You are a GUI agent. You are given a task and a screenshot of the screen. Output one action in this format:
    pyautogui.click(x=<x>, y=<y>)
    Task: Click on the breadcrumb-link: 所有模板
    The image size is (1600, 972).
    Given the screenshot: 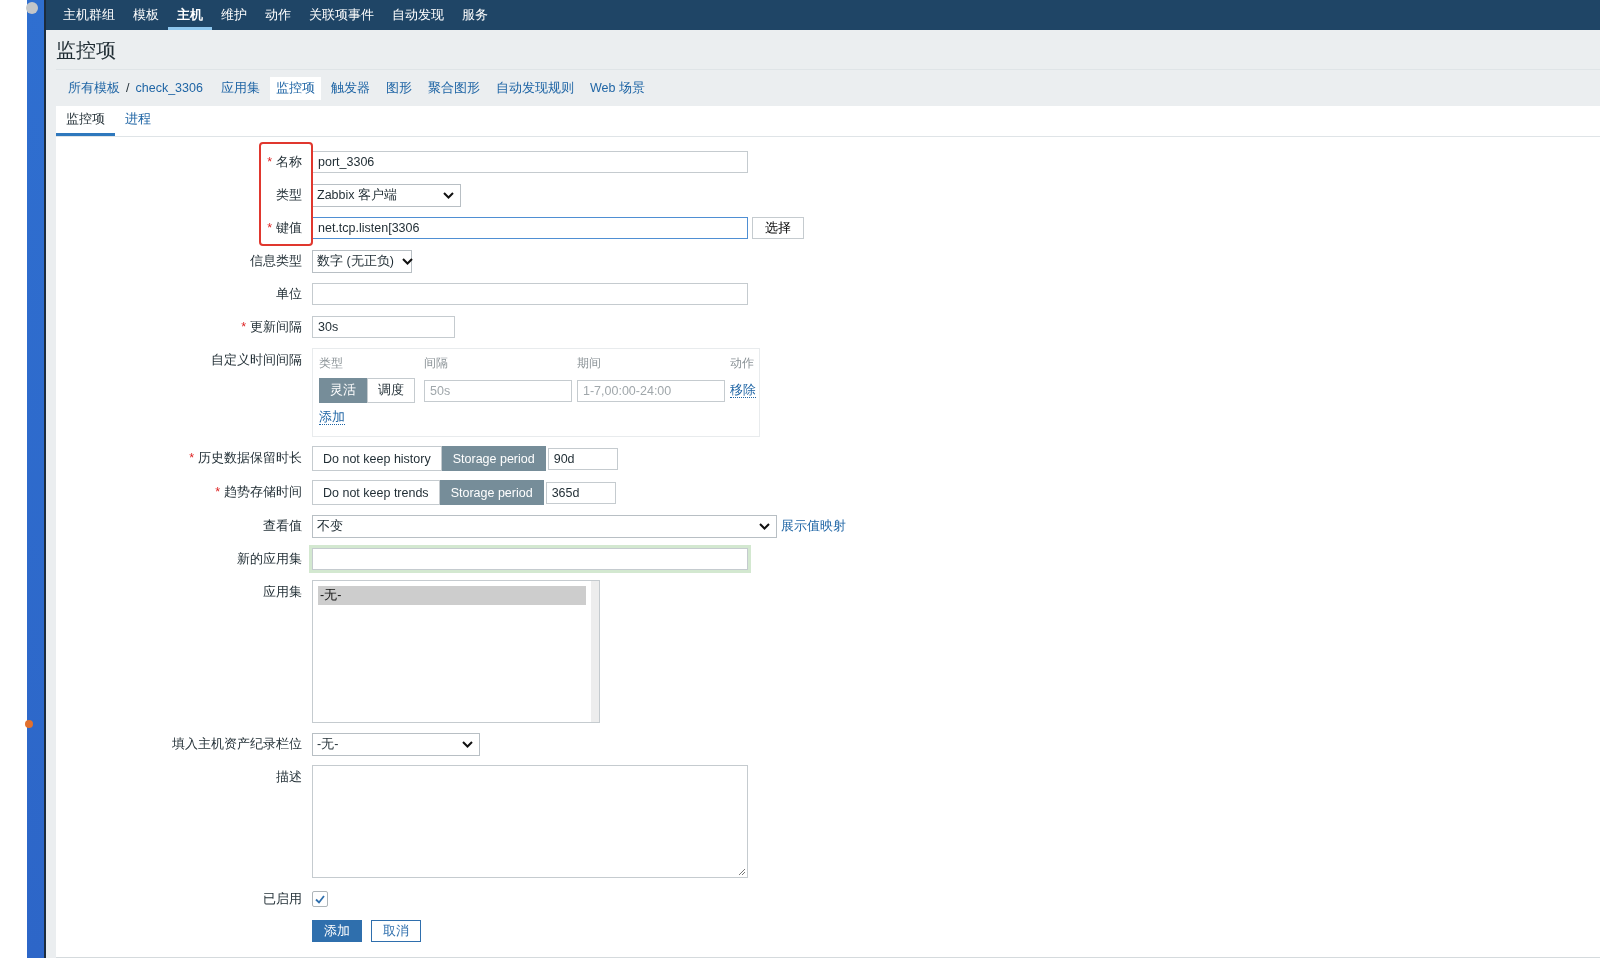 What is the action you would take?
    pyautogui.click(x=94, y=88)
    